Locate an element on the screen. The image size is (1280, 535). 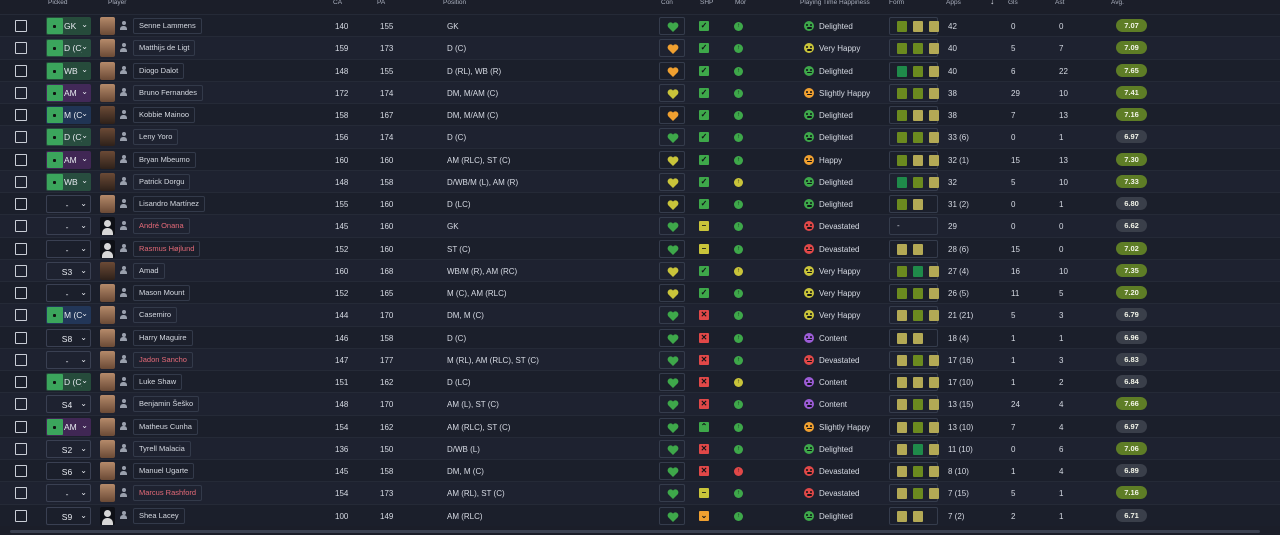
col-avg: Avg. is located at coordinates (1117, 3).